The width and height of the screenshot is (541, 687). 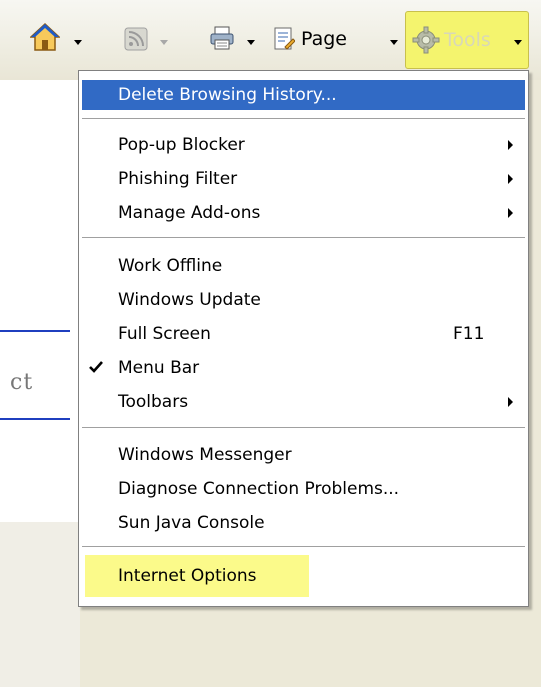 What do you see at coordinates (303, 179) in the screenshot?
I see `menu-item-phishing-filter: Phishing Filter` at bounding box center [303, 179].